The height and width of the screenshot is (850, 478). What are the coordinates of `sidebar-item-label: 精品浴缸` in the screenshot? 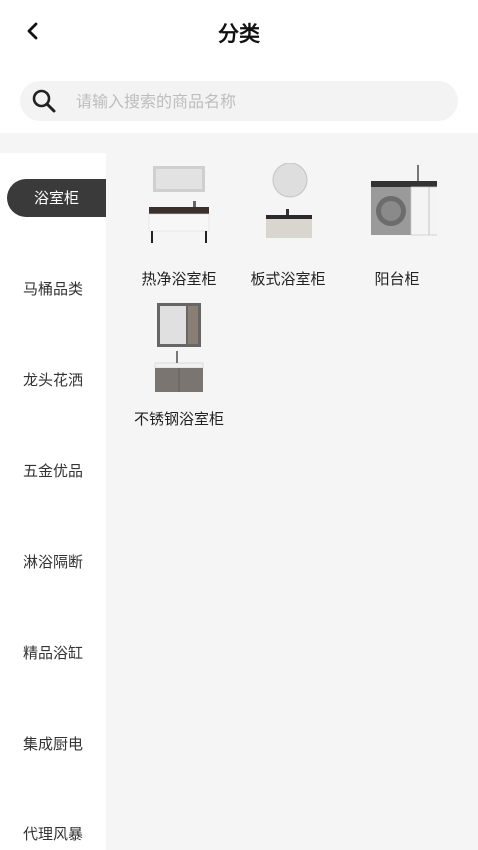 It's located at (52, 653).